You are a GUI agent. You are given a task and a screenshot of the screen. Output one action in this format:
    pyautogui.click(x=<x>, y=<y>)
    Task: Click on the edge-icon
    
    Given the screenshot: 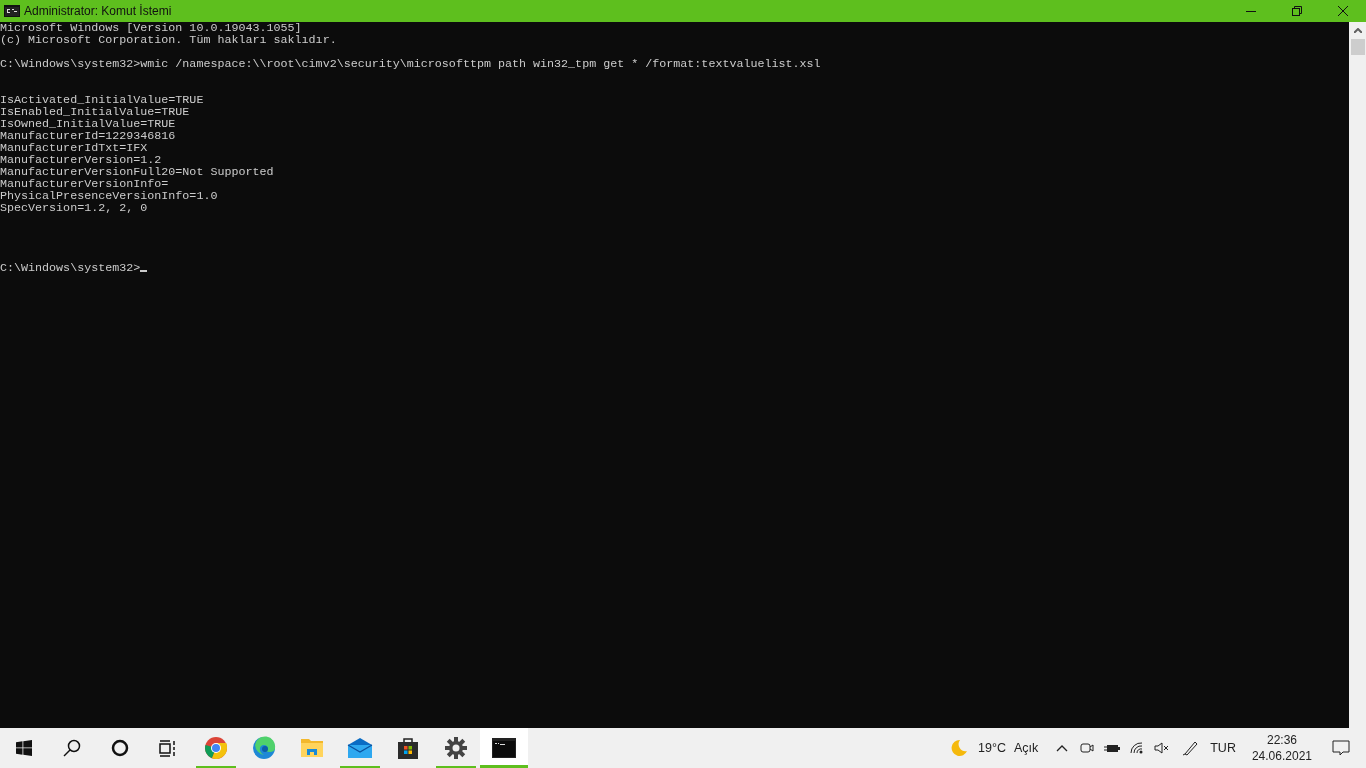 What is the action you would take?
    pyautogui.click(x=264, y=748)
    